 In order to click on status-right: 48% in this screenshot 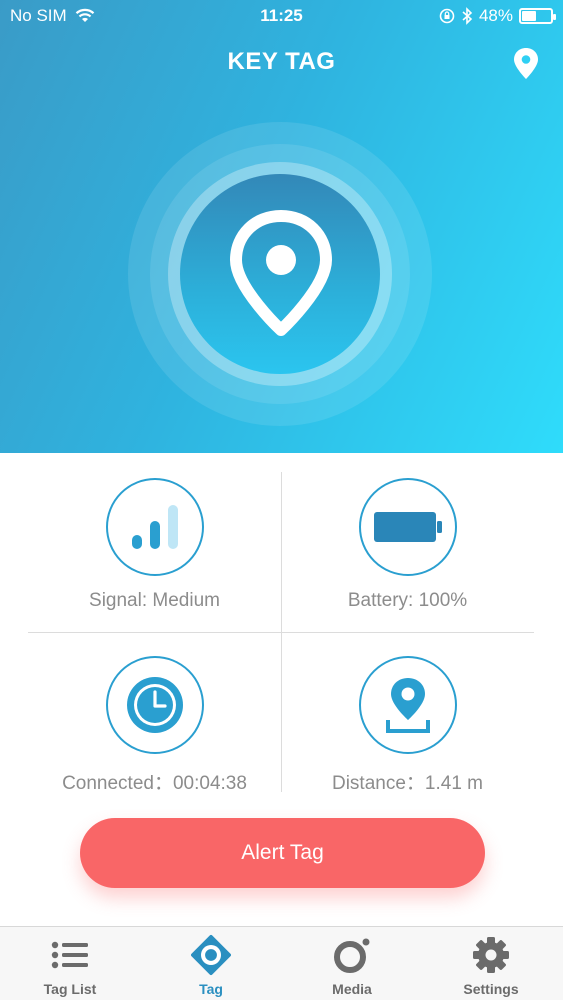, I will do `click(497, 16)`.